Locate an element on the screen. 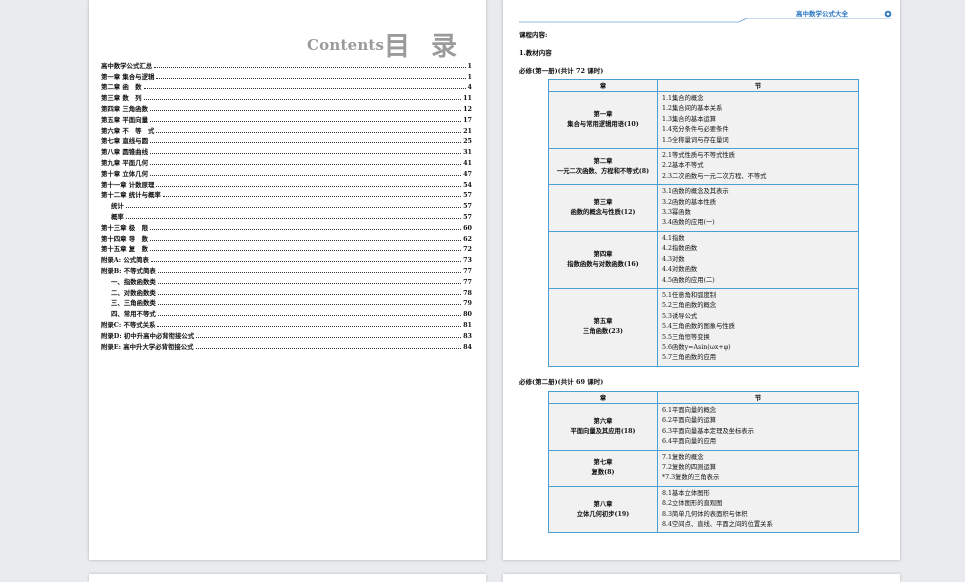  toc-entry-page: 73 is located at coordinates (467, 260).